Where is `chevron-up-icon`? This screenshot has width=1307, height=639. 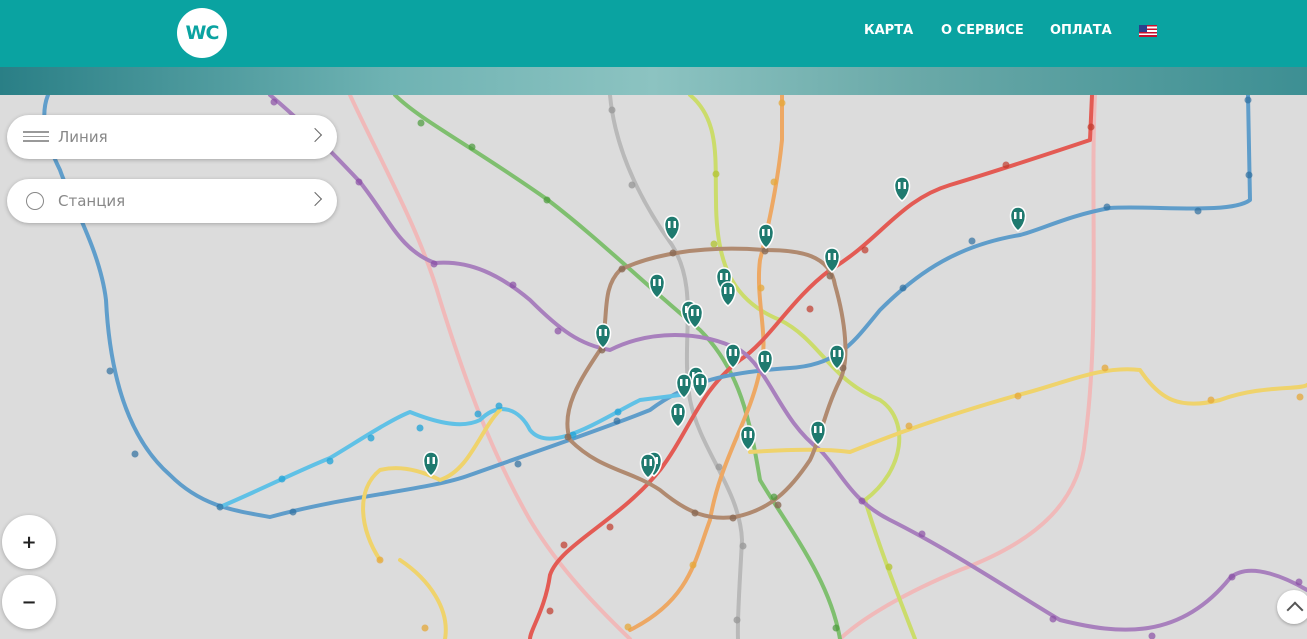
chevron-up-icon is located at coordinates (1295, 610).